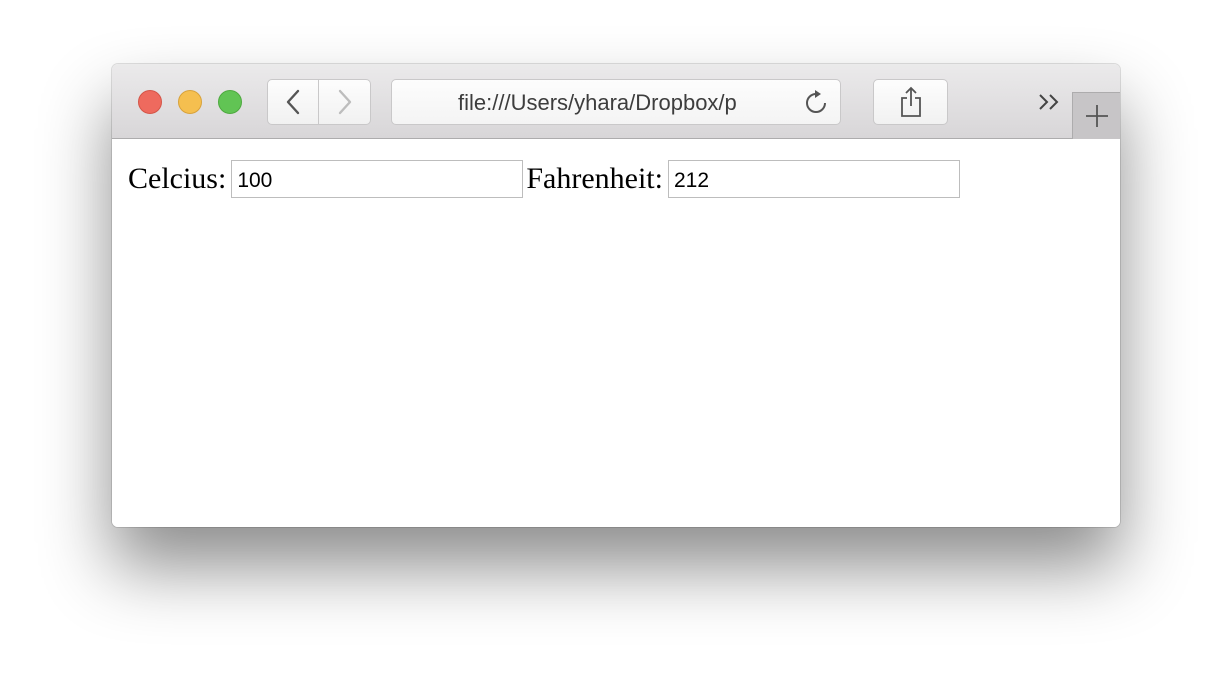 This screenshot has height=688, width=1232. I want to click on new-tab-button, so click(1096, 115).